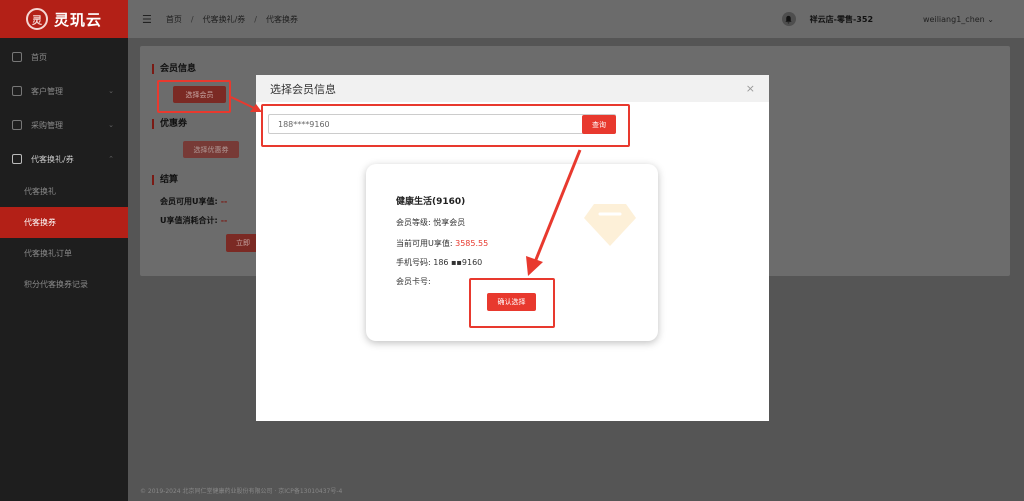 This screenshot has height=501, width=1024. I want to click on member-phone-label: 手机号码:, so click(413, 262).